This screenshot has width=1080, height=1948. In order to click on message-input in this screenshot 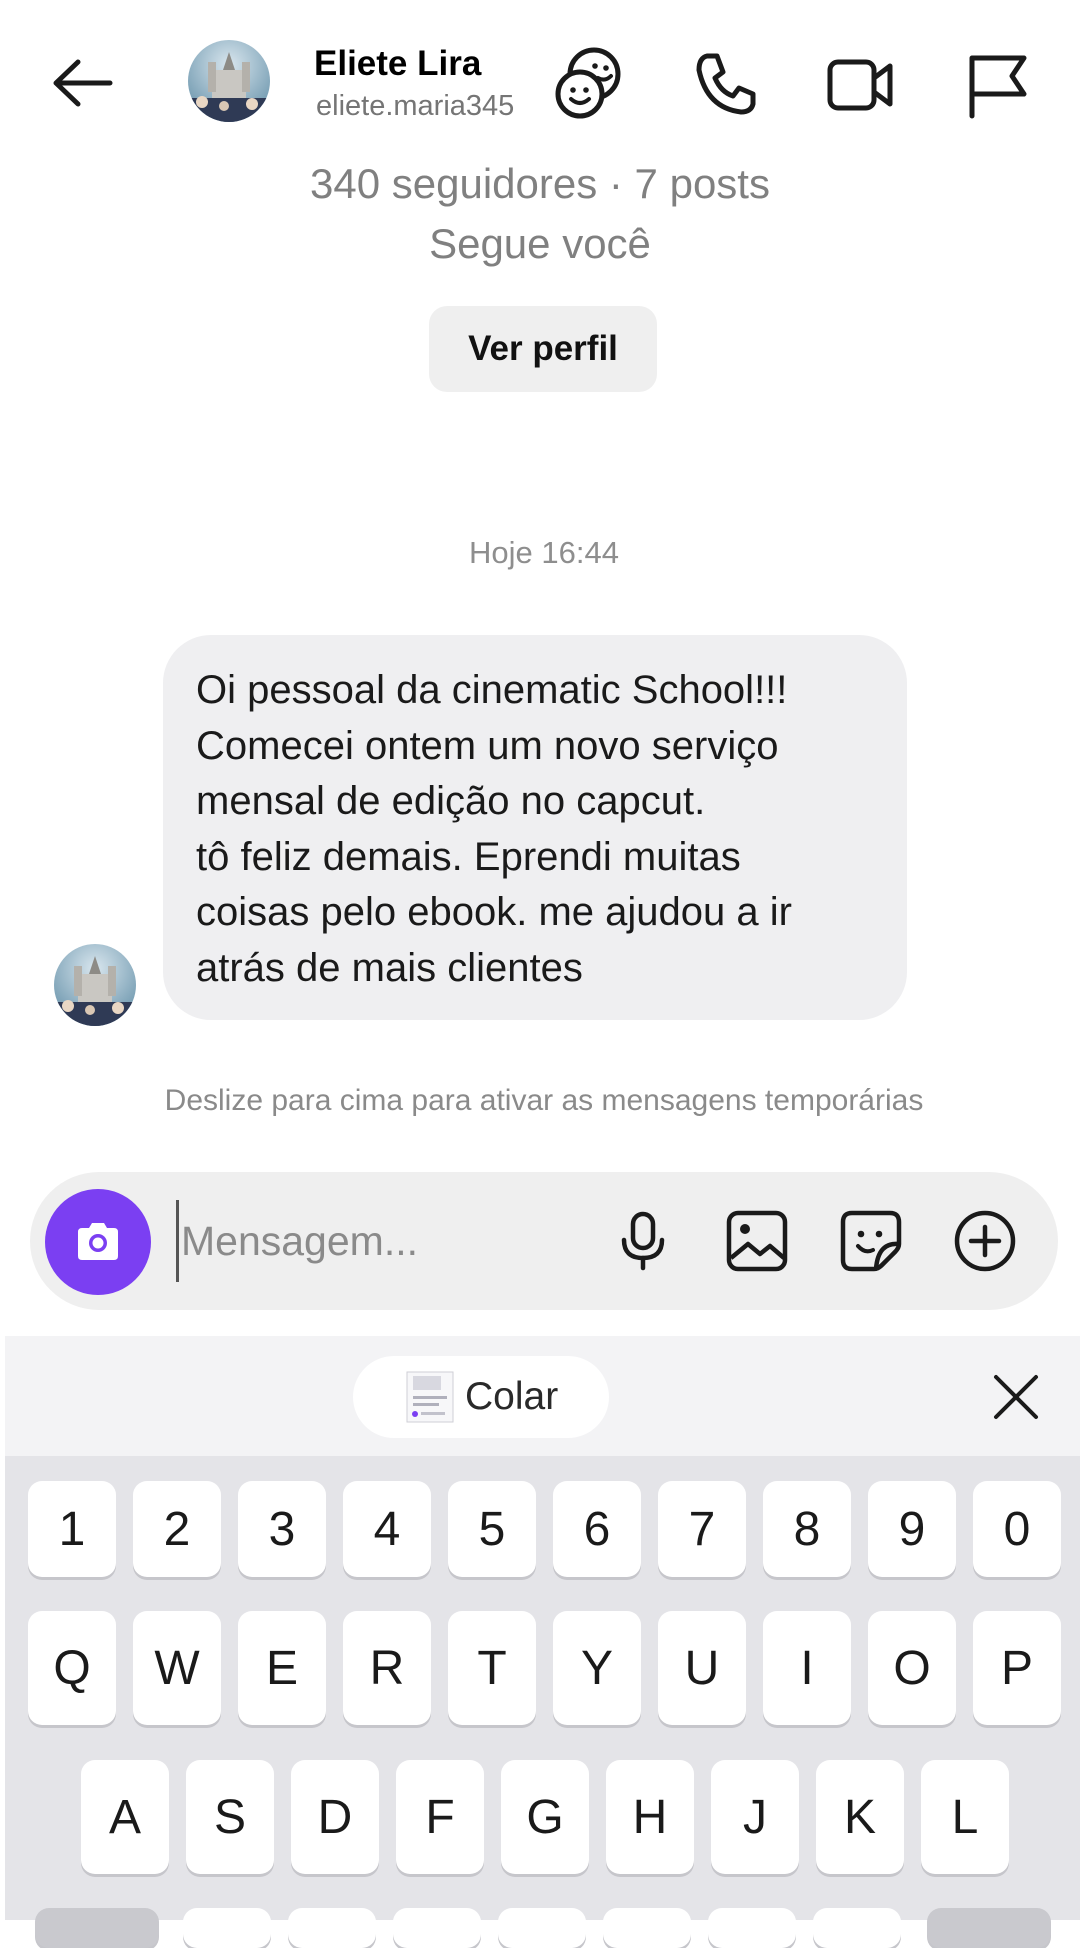, I will do `click(388, 1241)`.